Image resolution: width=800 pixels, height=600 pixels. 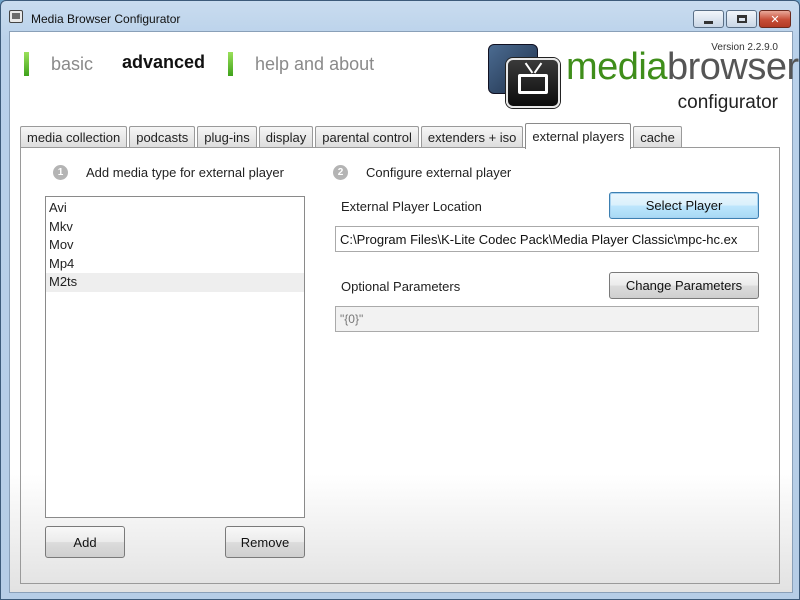 I want to click on tab-podcasts: podcasts, so click(x=162, y=137).